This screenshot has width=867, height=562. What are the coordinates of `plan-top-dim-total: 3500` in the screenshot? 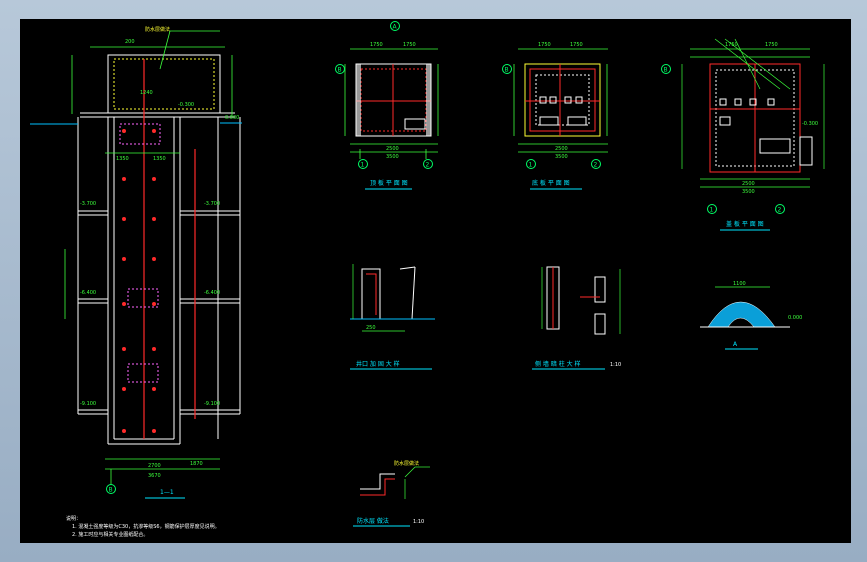 It's located at (392, 157).